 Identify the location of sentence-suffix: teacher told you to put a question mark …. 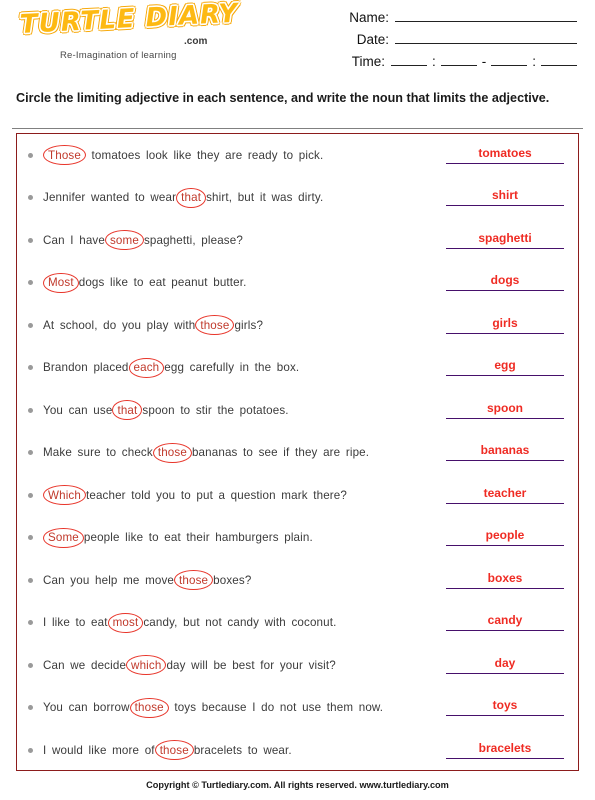
(216, 495).